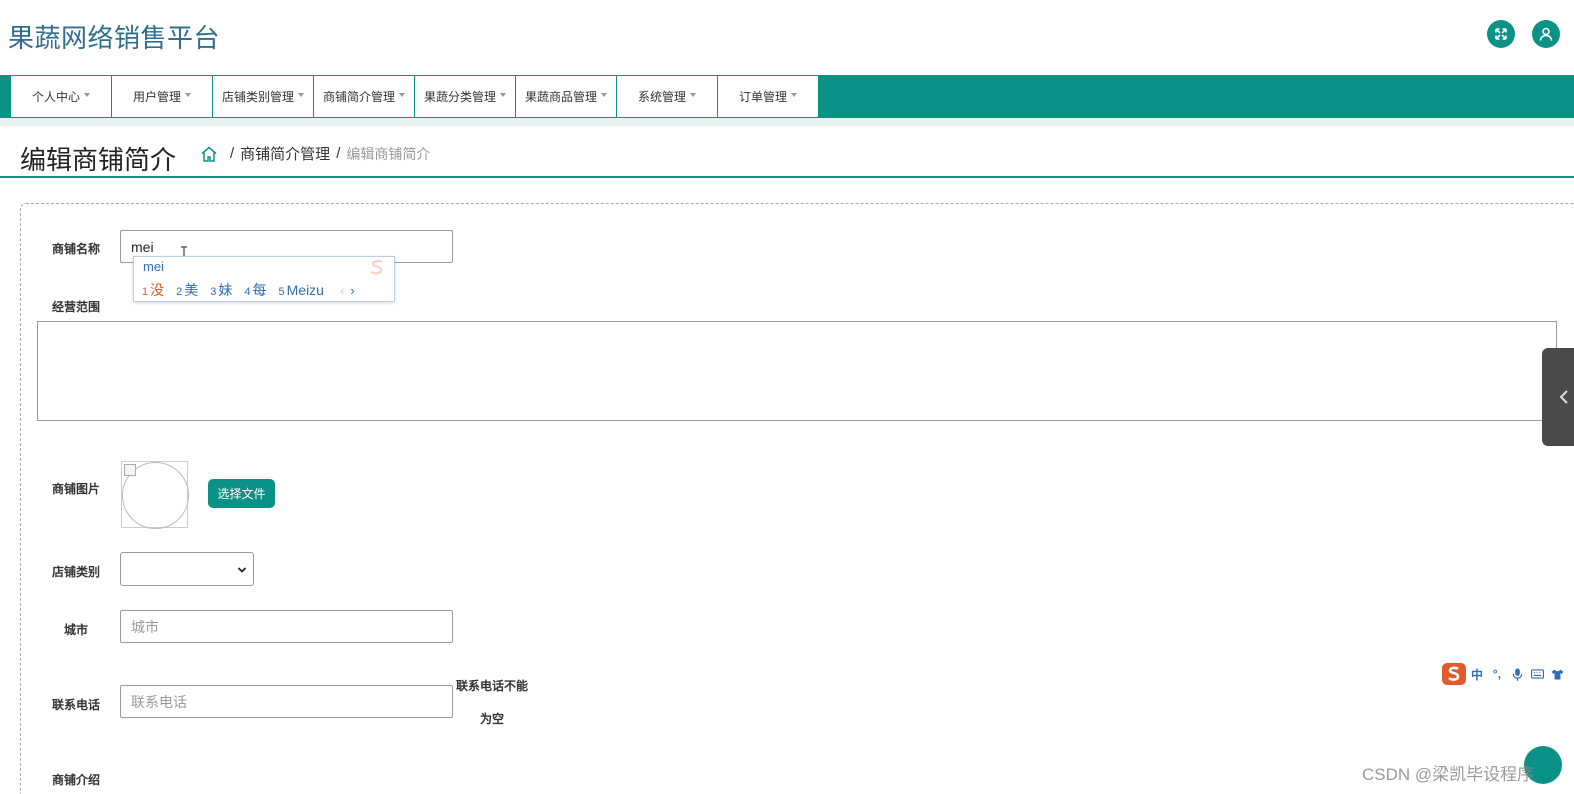 This screenshot has height=794, width=1574. What do you see at coordinates (76, 780) in the screenshot?
I see `shop-intro-label: 商铺介绍` at bounding box center [76, 780].